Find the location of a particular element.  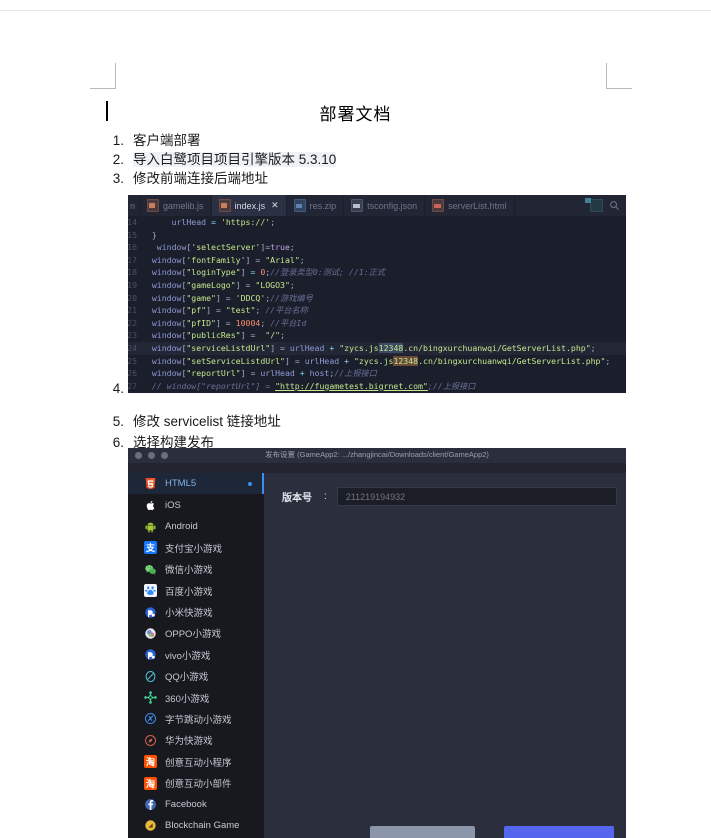

line-number: 28 is located at coordinates (135, 392).